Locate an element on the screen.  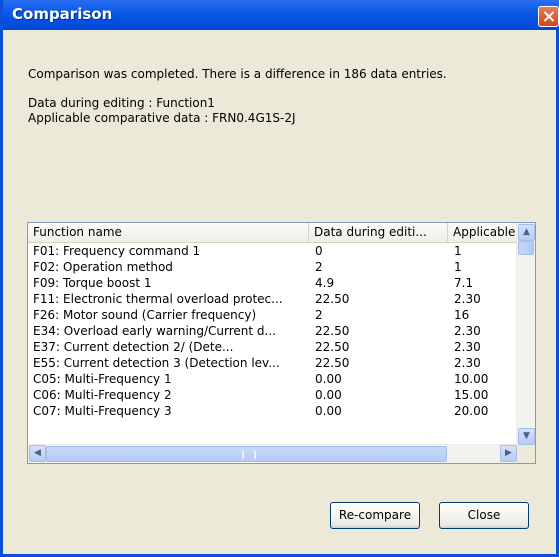
window-title: Comparison is located at coordinates (62, 14).